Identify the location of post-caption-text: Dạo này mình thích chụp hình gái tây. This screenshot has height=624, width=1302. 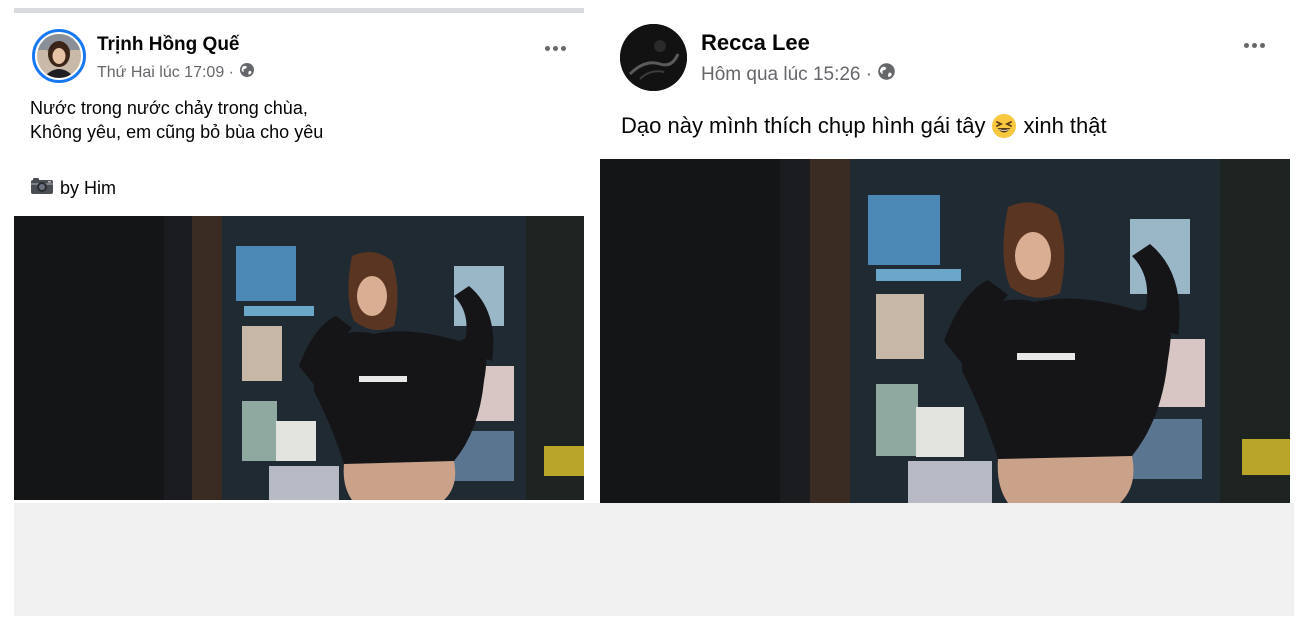
(803, 125).